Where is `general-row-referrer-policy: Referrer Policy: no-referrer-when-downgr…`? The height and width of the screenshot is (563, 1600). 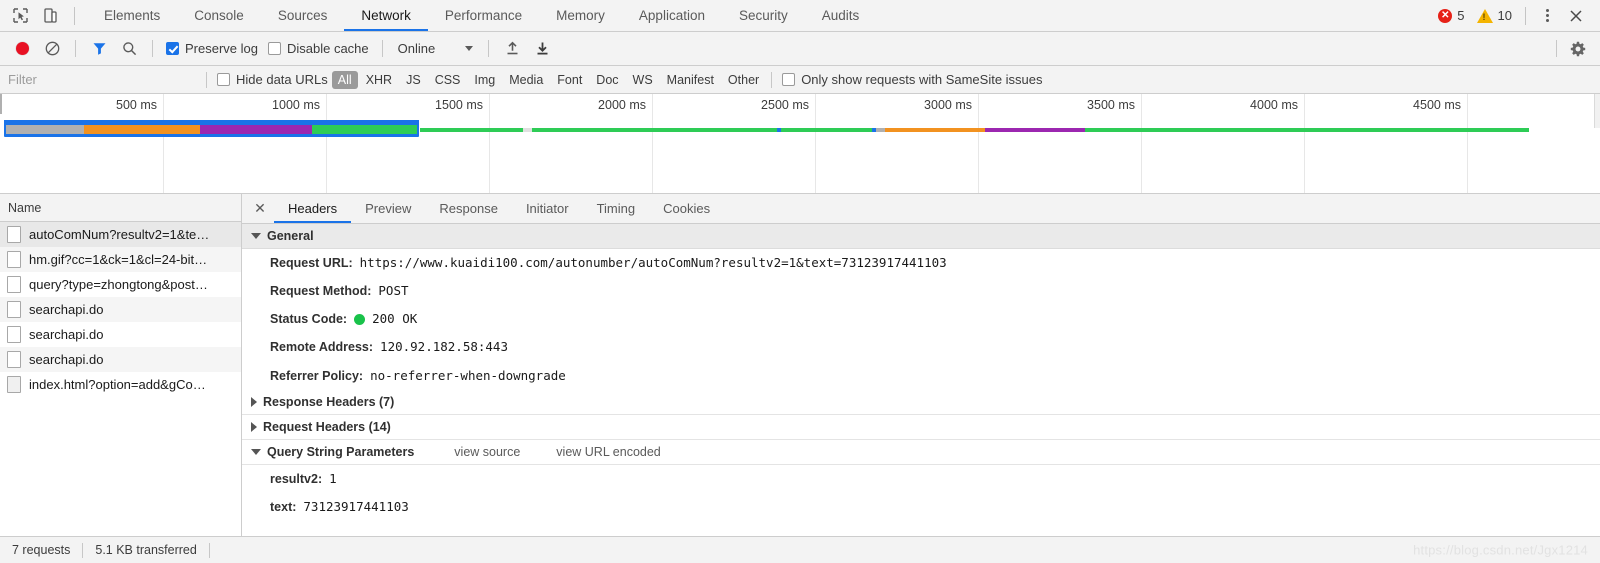
general-row-referrer-policy: Referrer Policy: no-referrer-when-downgr… is located at coordinates (921, 376).